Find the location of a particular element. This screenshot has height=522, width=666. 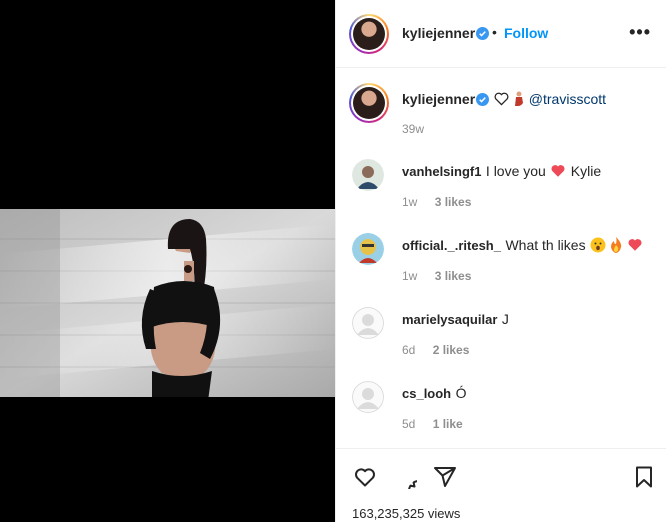

caption-text: @travisscott is located at coordinates (550, 99).